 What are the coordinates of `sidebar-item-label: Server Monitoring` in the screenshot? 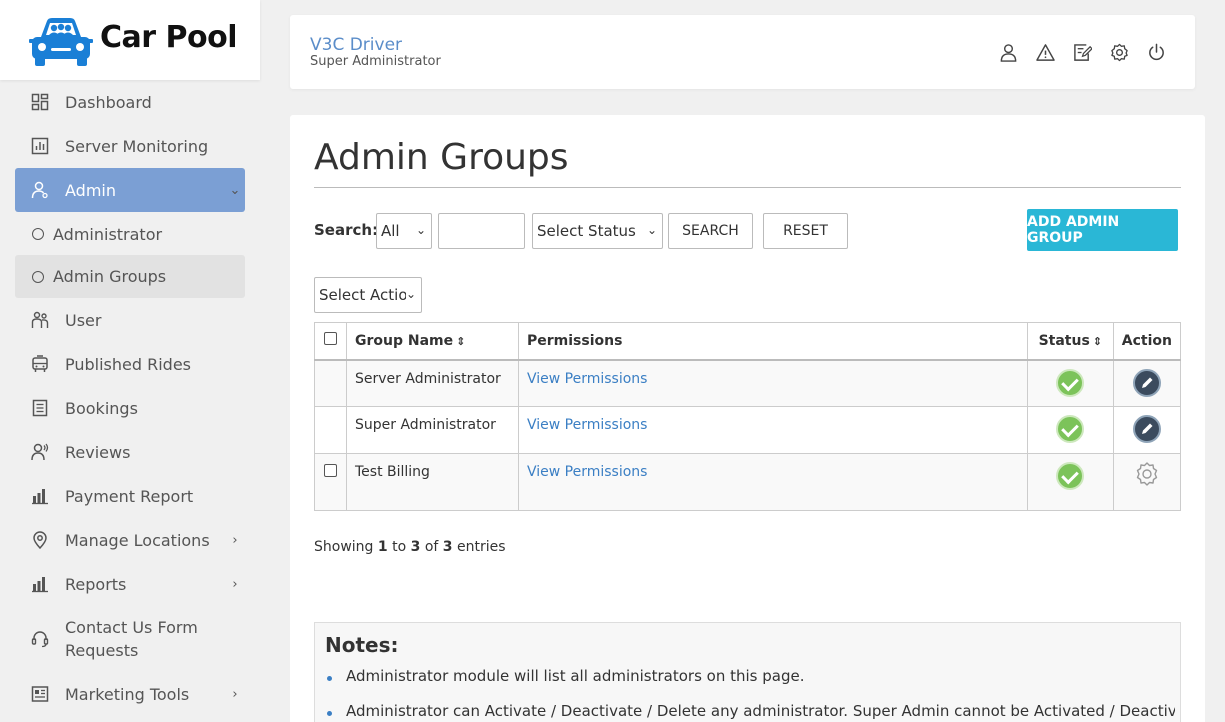 It's located at (137, 146).